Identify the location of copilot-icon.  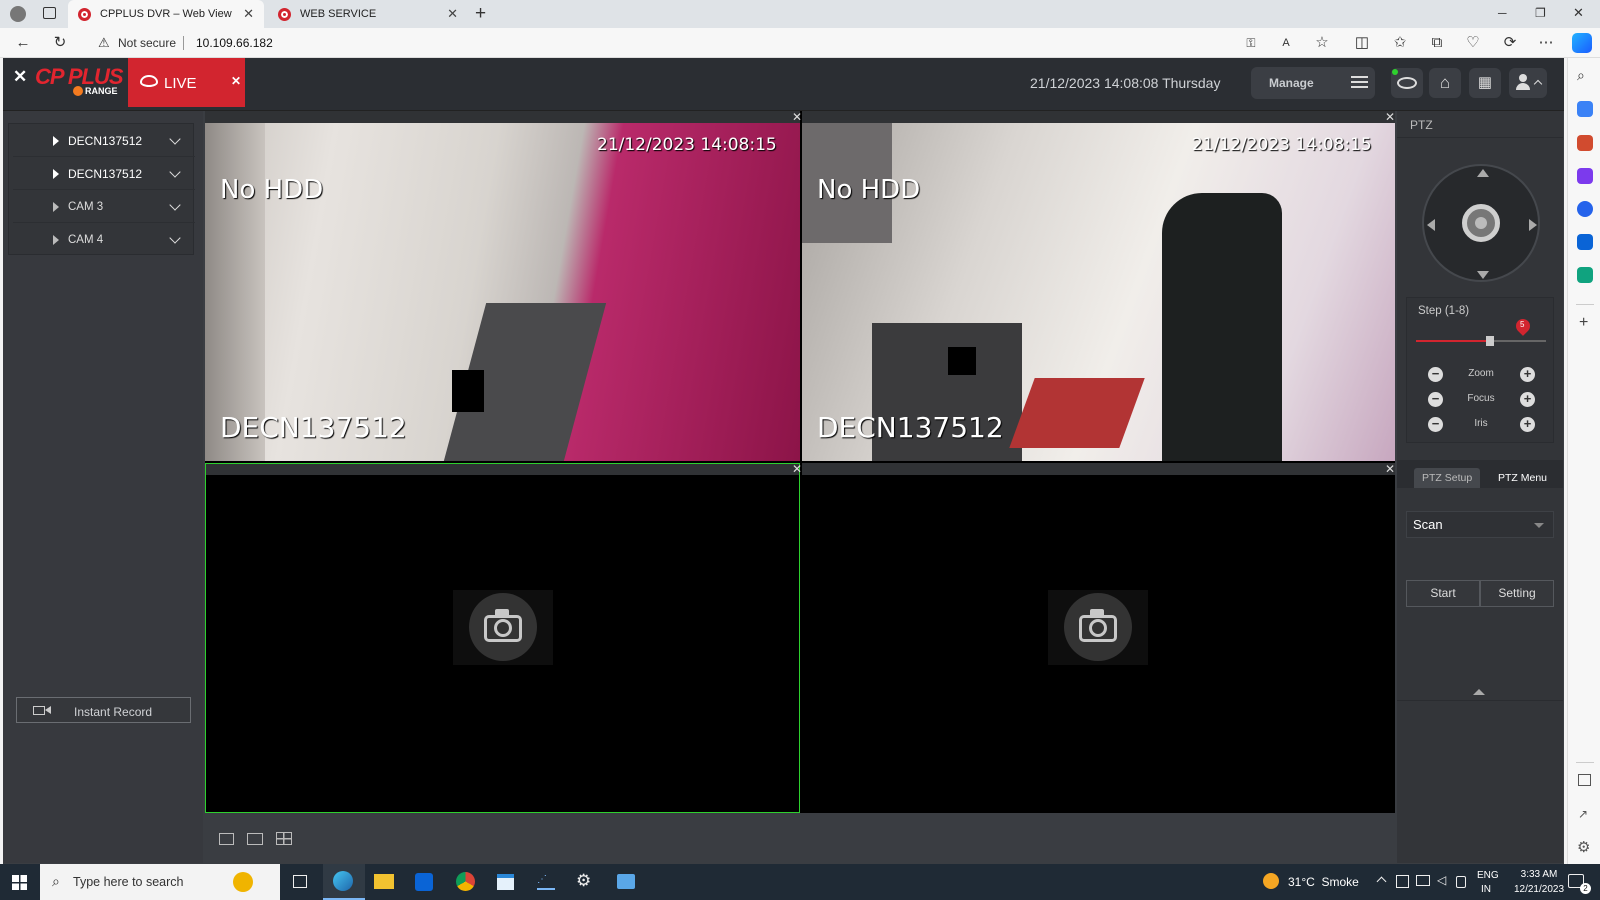
(1582, 43).